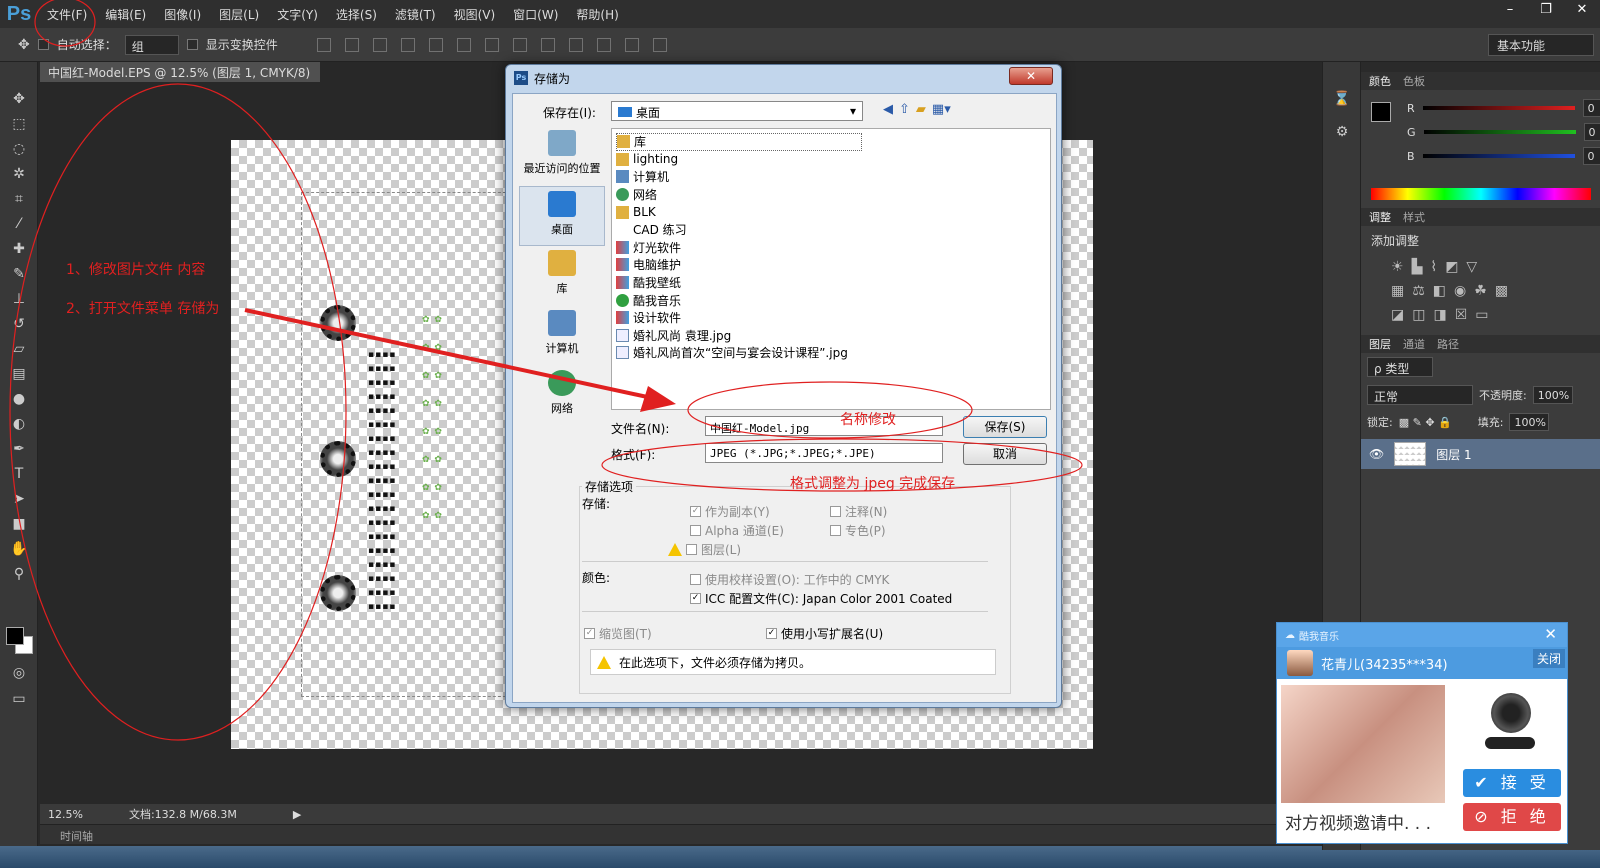  I want to click on tab-layers: 图层, so click(1380, 344).